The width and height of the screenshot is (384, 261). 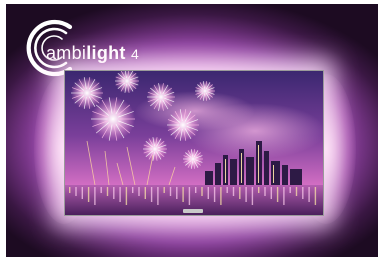 What do you see at coordinates (106, 53) in the screenshot?
I see `logo-word: light` at bounding box center [106, 53].